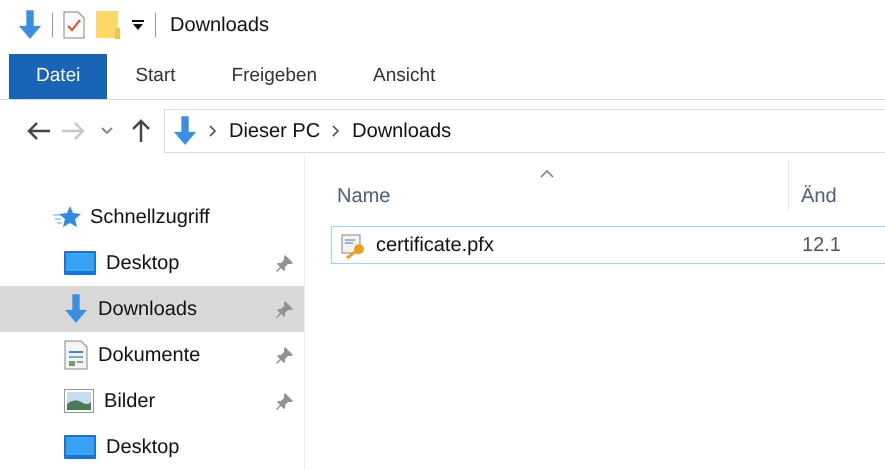 This screenshot has width=885, height=470. Describe the element at coordinates (435, 245) in the screenshot. I see `file-name: certificate.pfx` at that location.